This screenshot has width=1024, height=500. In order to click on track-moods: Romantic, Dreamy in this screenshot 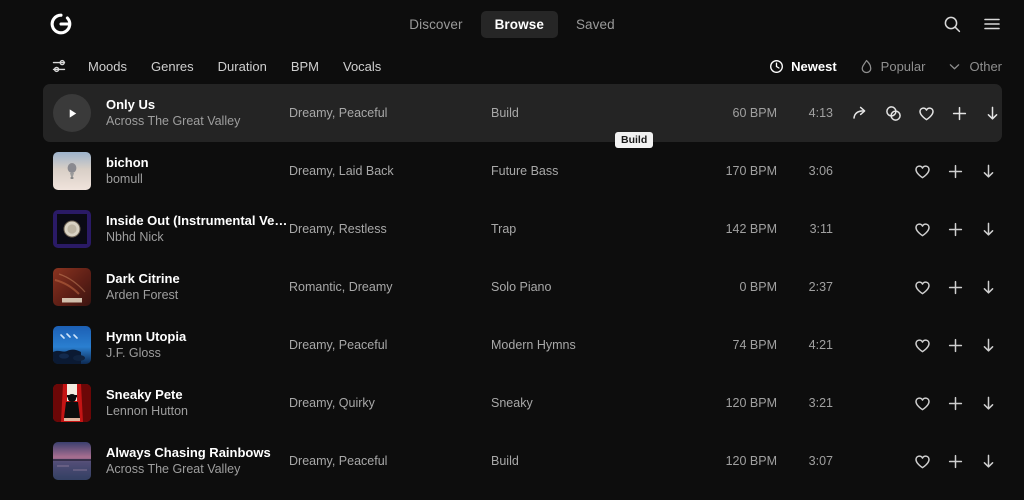, I will do `click(390, 287)`.